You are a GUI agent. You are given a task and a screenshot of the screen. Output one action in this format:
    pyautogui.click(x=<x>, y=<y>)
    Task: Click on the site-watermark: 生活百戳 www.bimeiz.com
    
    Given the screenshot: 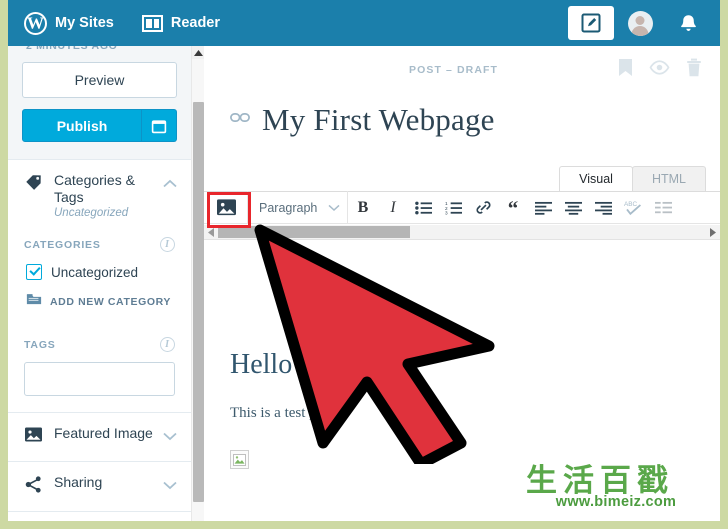 What is the action you would take?
    pyautogui.click(x=620, y=488)
    